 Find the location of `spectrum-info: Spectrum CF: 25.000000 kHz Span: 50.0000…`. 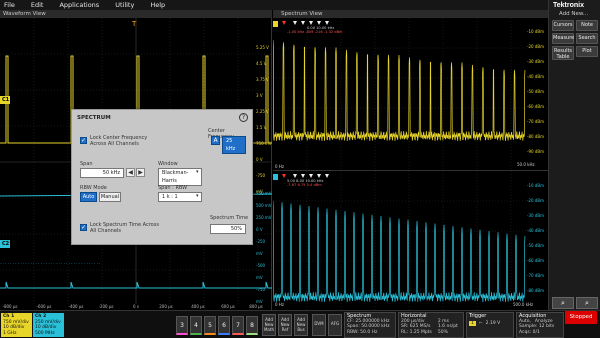

spectrum-info: Spectrum CF: 25.000000 kHz Span: 50.0000… is located at coordinates (370, 325).